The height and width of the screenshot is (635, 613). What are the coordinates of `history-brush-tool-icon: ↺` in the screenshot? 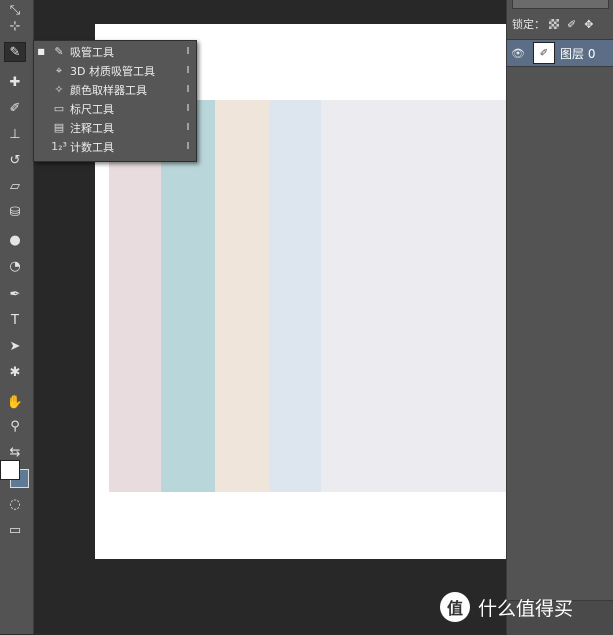 It's located at (15, 160).